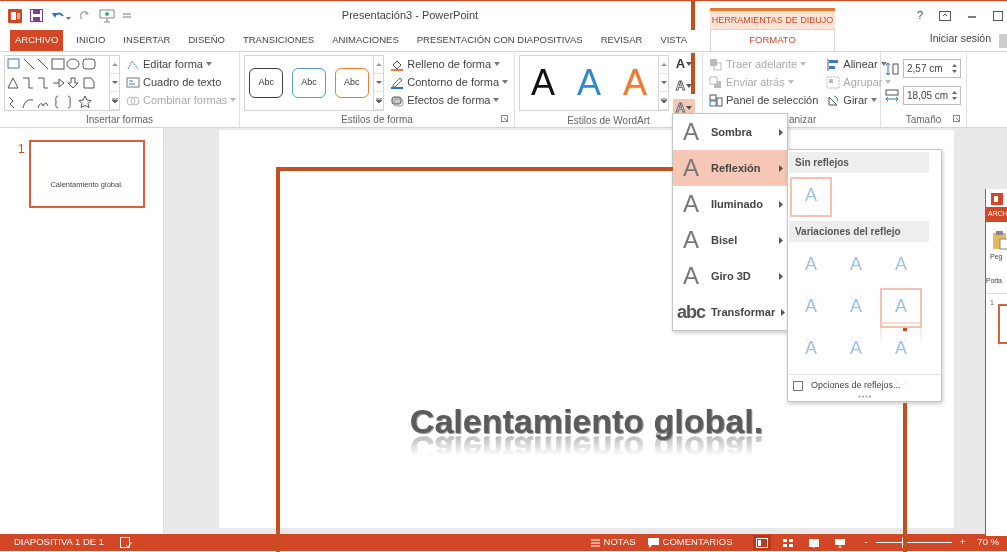  Describe the element at coordinates (133, 82) in the screenshot. I see `text-box-icon` at that location.